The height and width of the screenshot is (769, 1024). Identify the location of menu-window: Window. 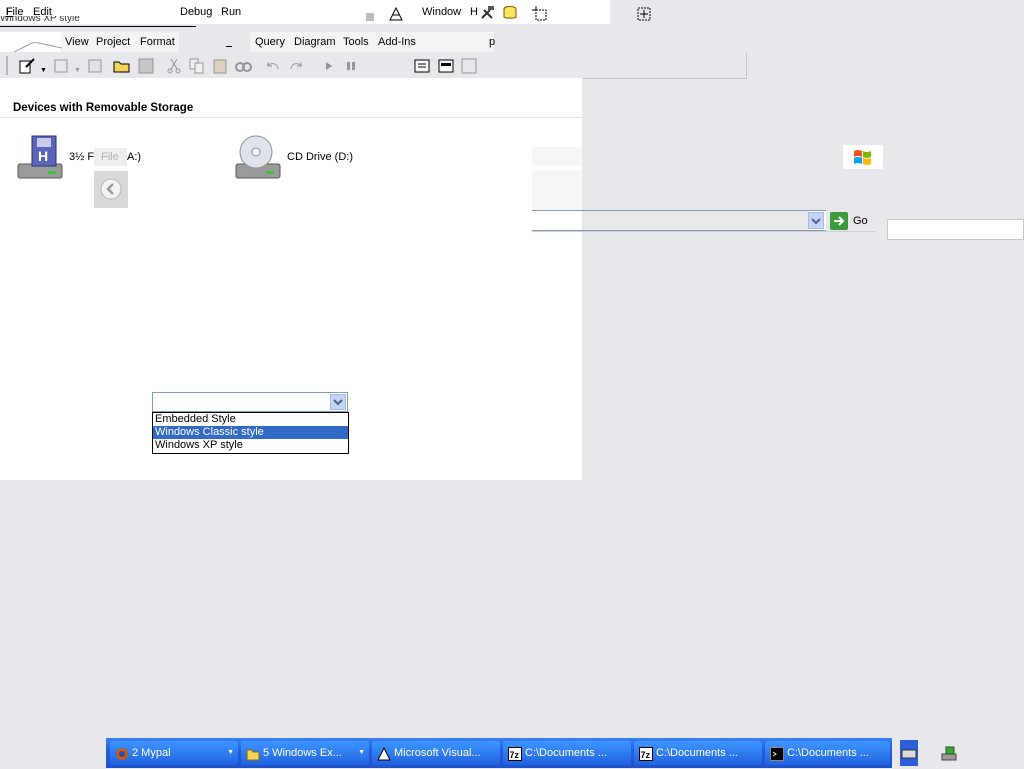
(441, 12).